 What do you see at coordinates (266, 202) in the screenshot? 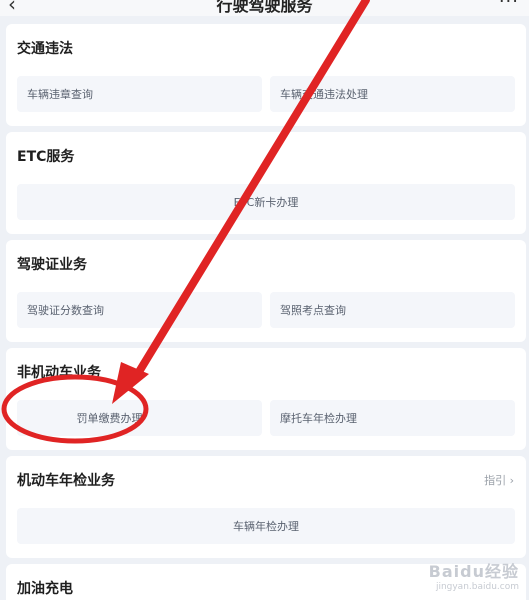
I see `etc-new-card-button: ETC新卡办理` at bounding box center [266, 202].